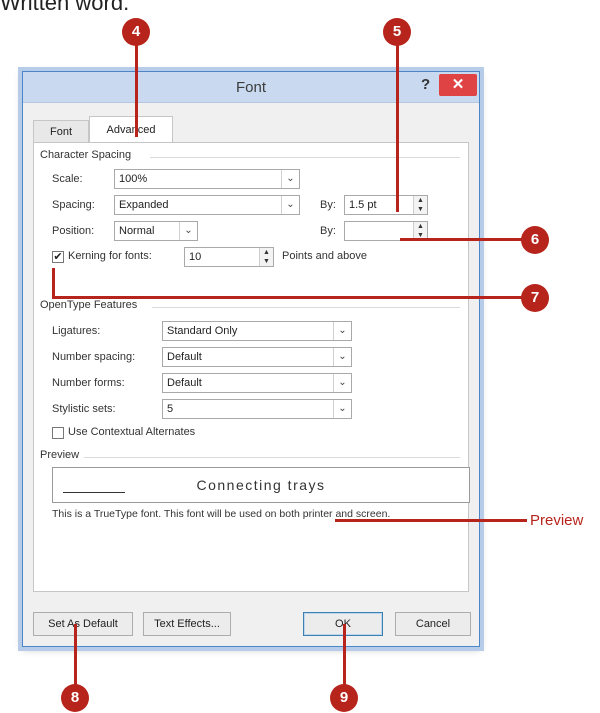 Image resolution: width=600 pixels, height=713 pixels. What do you see at coordinates (94, 357) in the screenshot?
I see `number-spacing-label: Number spacing:` at bounding box center [94, 357].